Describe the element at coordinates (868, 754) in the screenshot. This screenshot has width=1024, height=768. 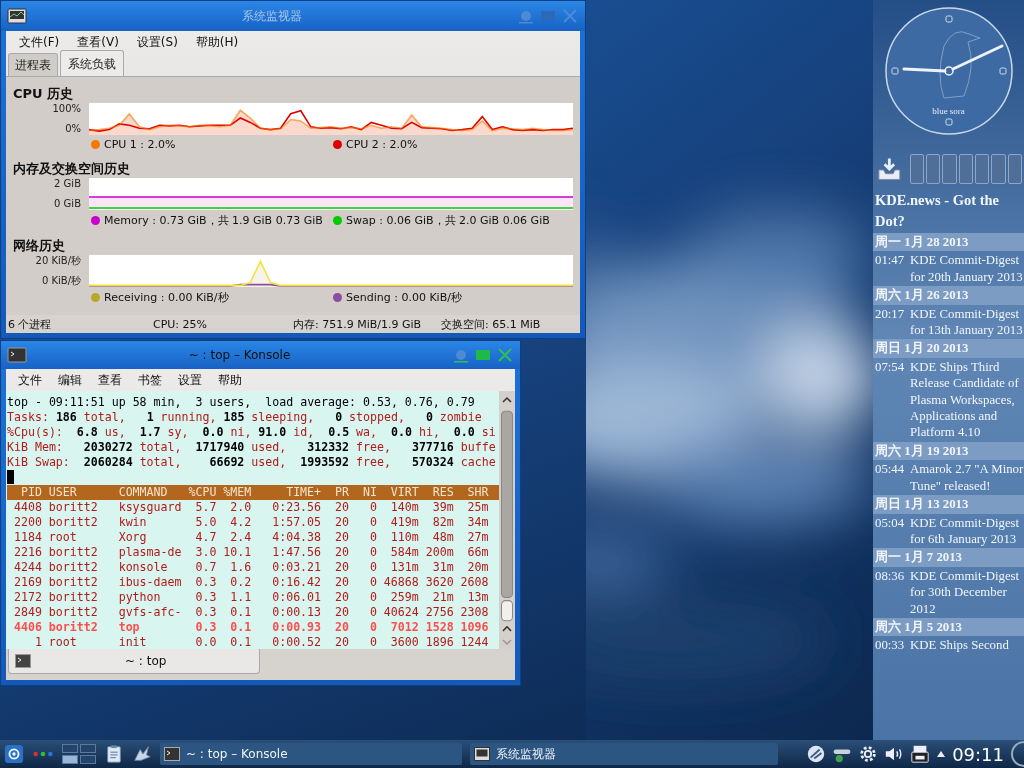
I see `settings-icon` at that location.